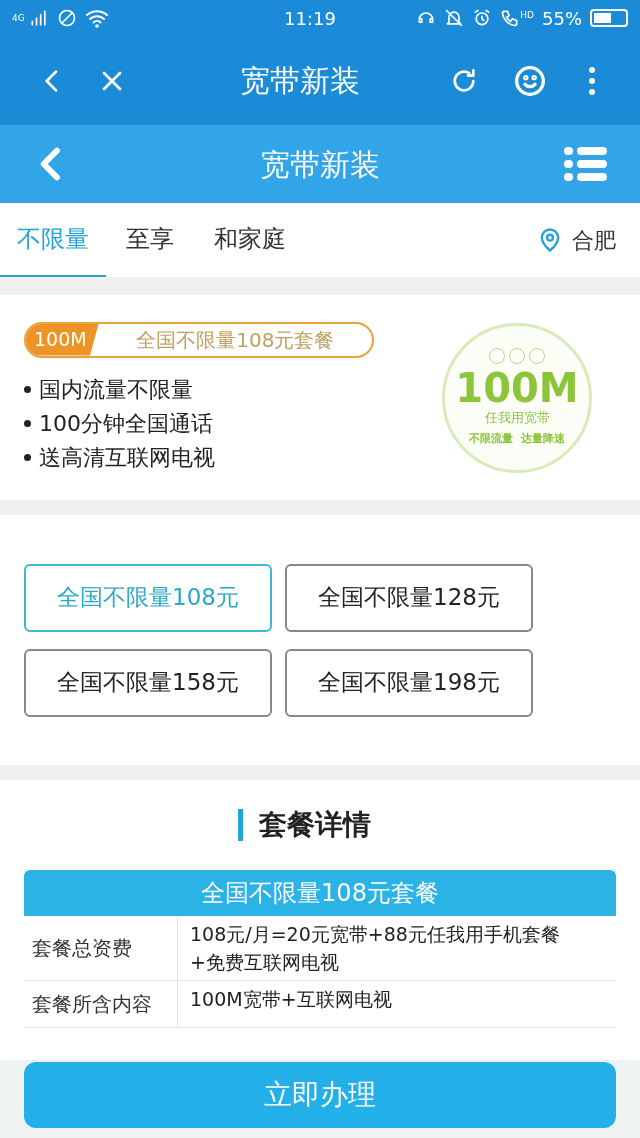  Describe the element at coordinates (375, 948) in the screenshot. I see `table-cell-text: 108元/月=20元宽带+88元任我用手机套餐+免费互联网电视` at that location.